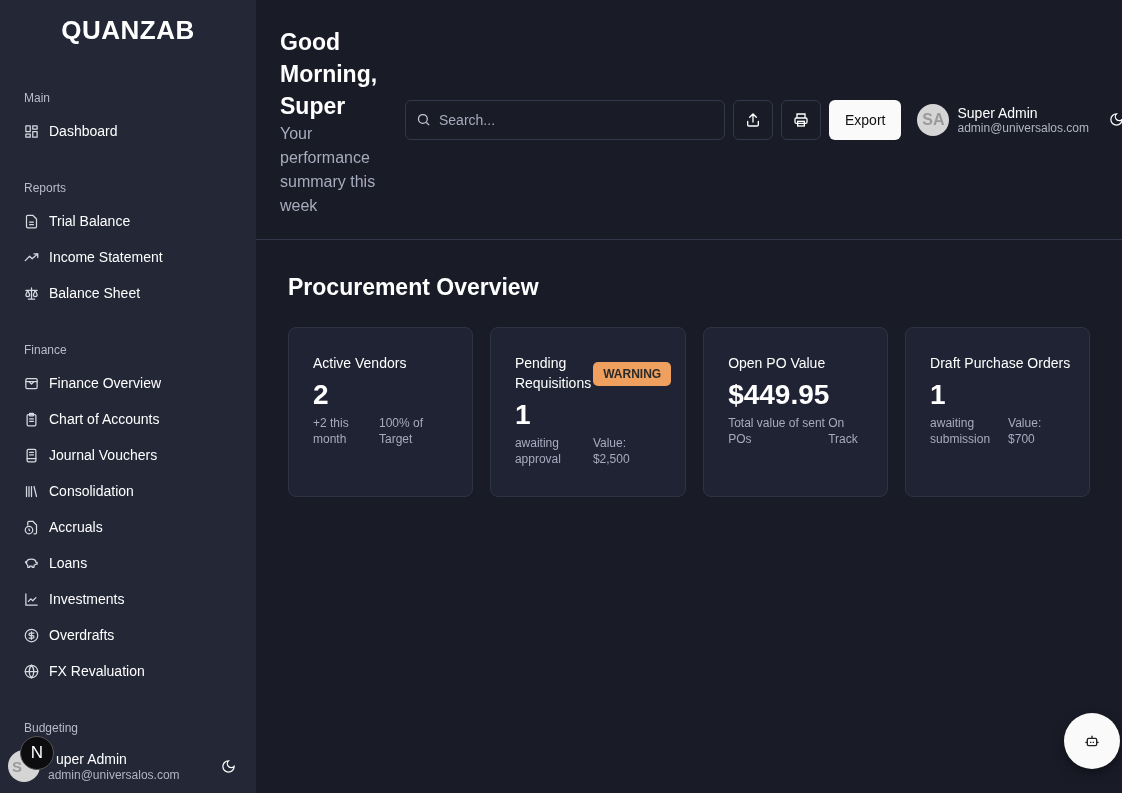 Image resolution: width=1122 pixels, height=793 pixels. What do you see at coordinates (31, 635) in the screenshot?
I see `dollar-icon` at bounding box center [31, 635].